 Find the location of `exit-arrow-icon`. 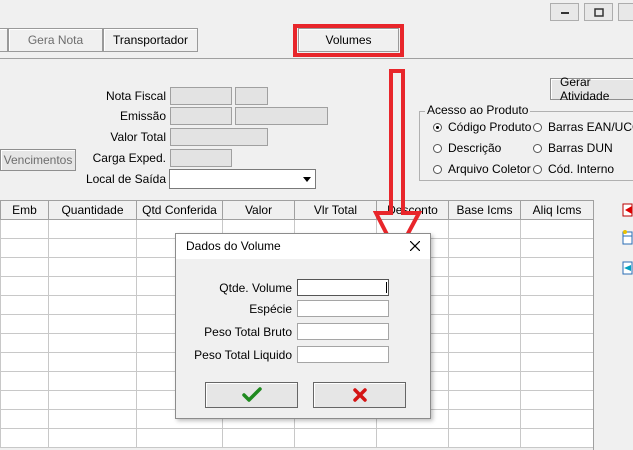

exit-arrow-icon is located at coordinates (627, 210).